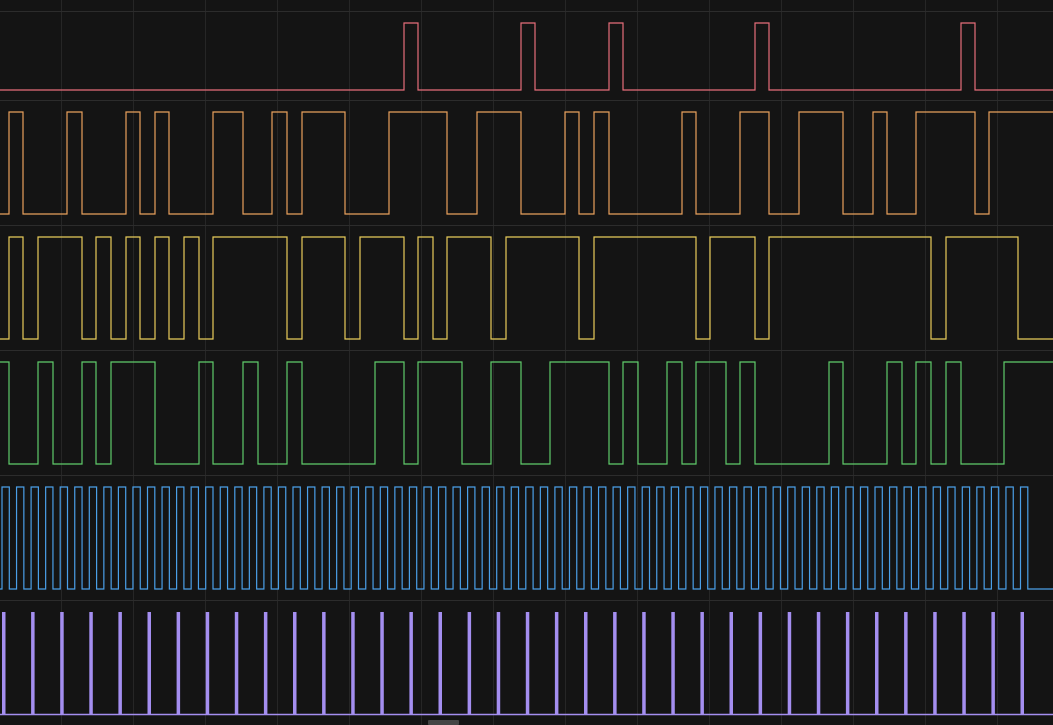 The width and height of the screenshot is (1053, 725). Describe the element at coordinates (526, 163) in the screenshot. I see `channel-ch2-waveform` at that location.